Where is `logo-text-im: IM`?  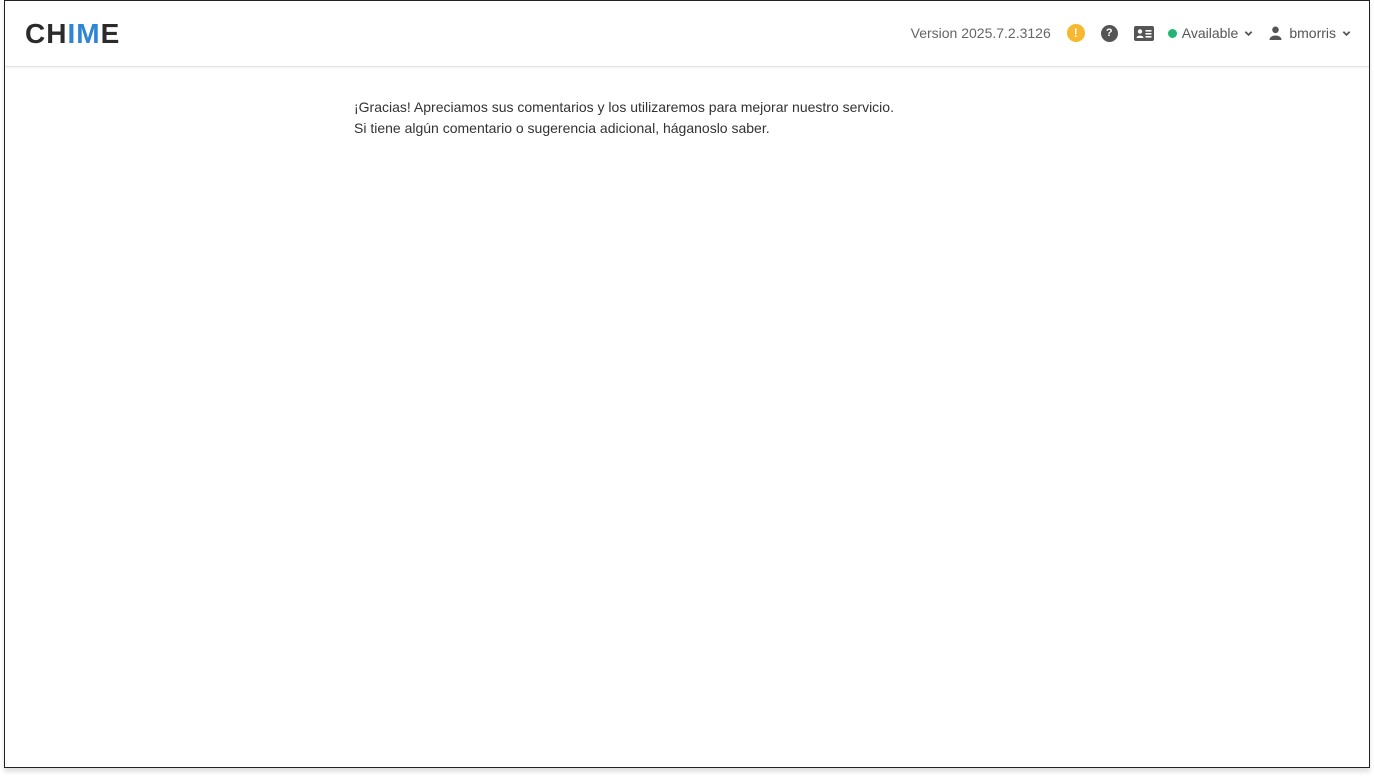
logo-text-im: IM is located at coordinates (84, 33).